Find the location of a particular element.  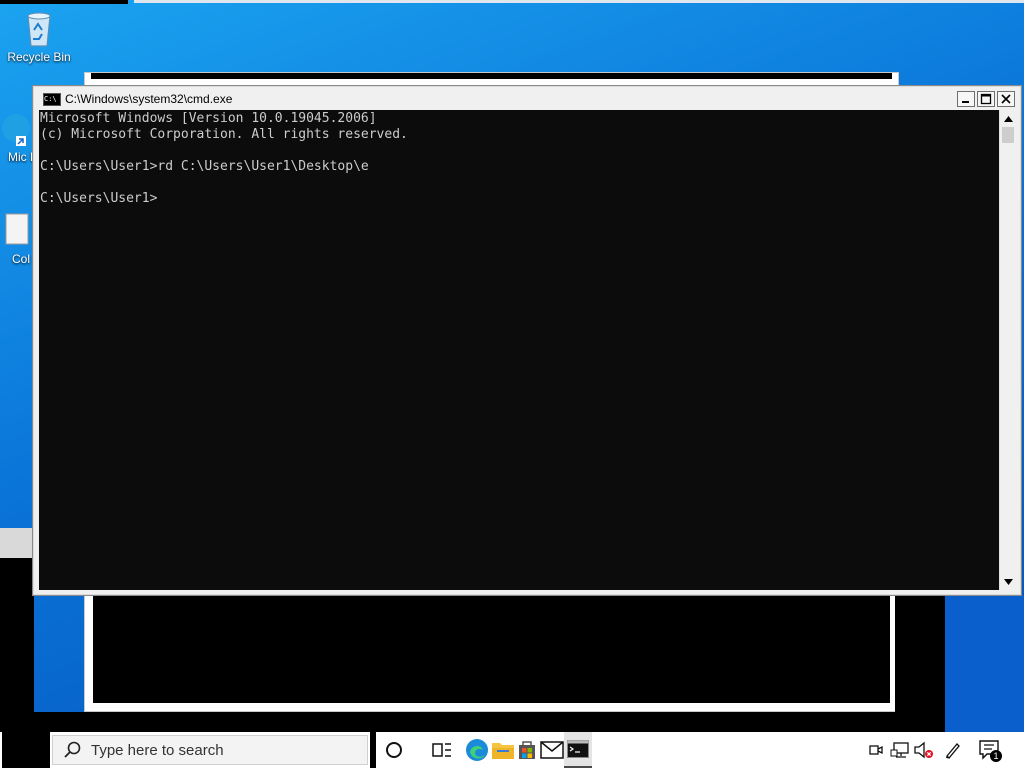

mail-icon is located at coordinates (552, 750).